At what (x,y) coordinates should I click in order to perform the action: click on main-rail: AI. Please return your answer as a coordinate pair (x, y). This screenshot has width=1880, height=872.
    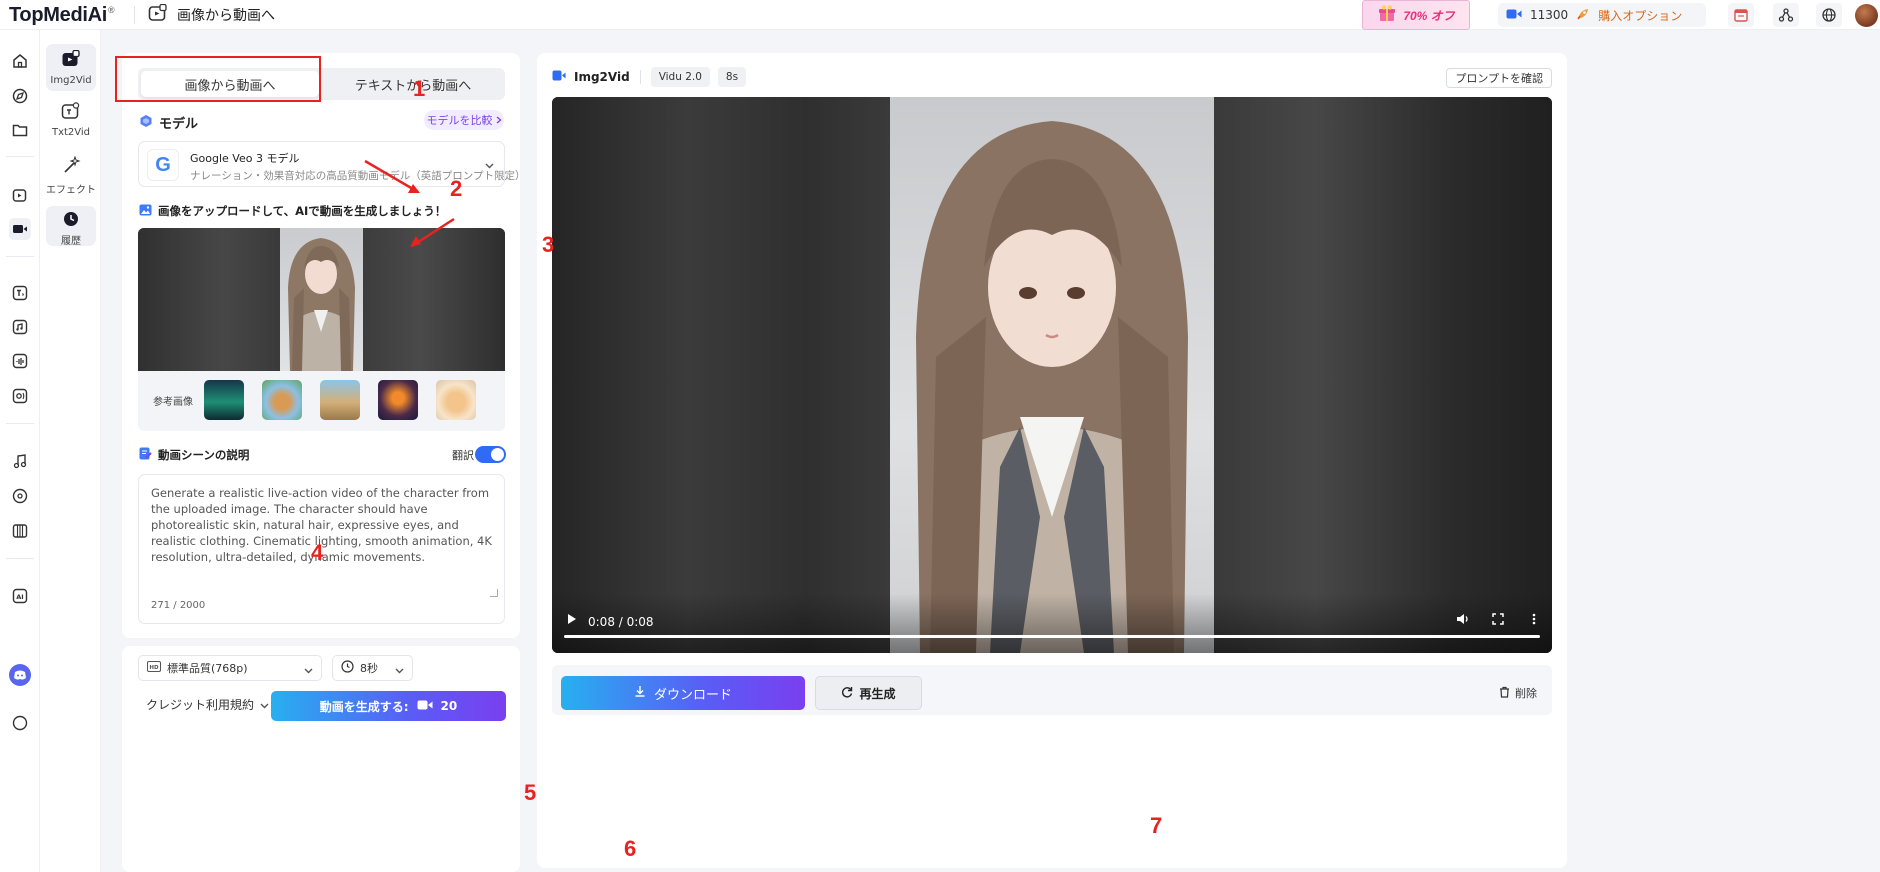
    Looking at the image, I should click on (20, 451).